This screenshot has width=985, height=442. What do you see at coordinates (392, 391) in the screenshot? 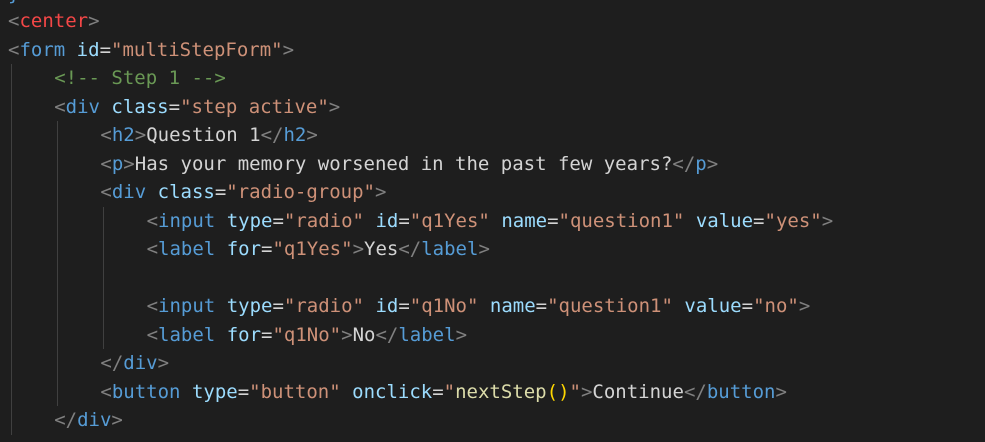
I see `code-token: onclick` at bounding box center [392, 391].